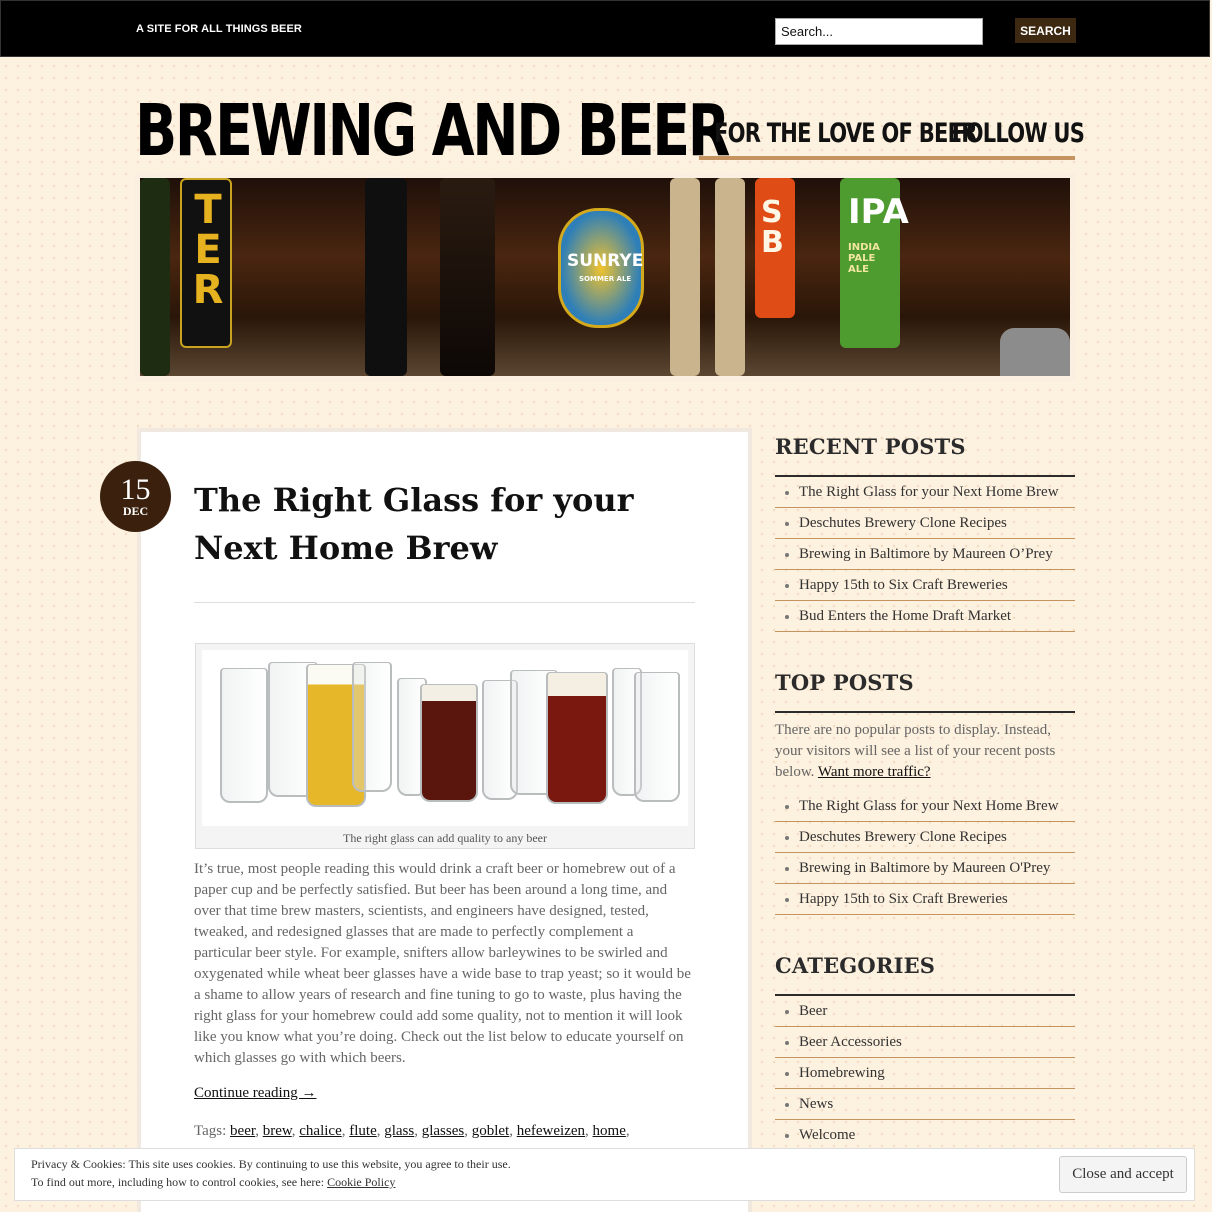 The image size is (1212, 1212). Describe the element at coordinates (443, 1131) in the screenshot. I see `tag-link: glasses` at that location.